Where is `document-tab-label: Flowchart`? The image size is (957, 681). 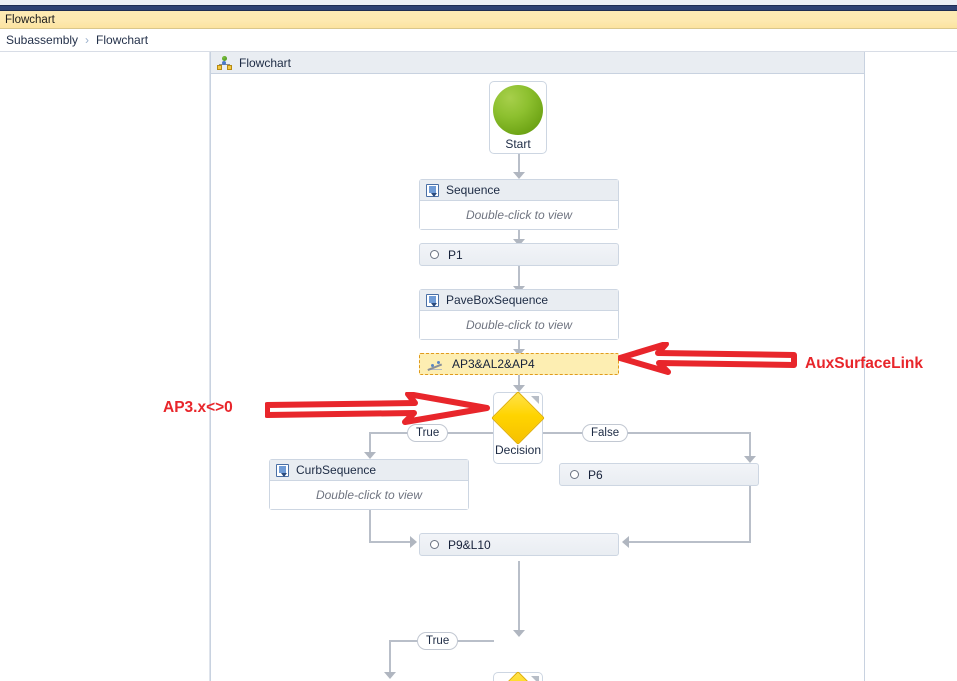 document-tab-label: Flowchart is located at coordinates (30, 19).